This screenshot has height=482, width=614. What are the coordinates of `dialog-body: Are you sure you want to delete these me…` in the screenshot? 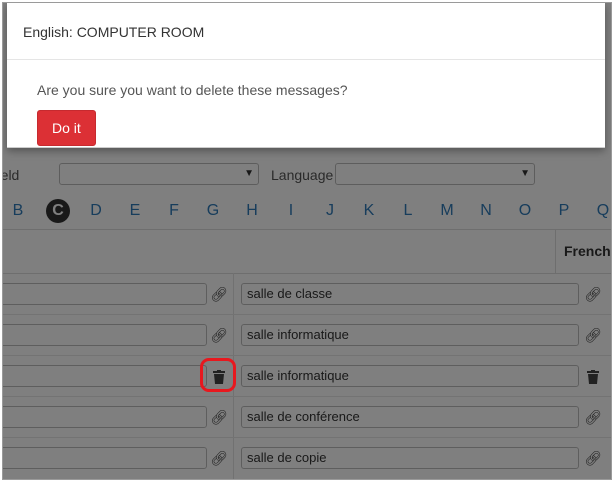 It's located at (306, 114).